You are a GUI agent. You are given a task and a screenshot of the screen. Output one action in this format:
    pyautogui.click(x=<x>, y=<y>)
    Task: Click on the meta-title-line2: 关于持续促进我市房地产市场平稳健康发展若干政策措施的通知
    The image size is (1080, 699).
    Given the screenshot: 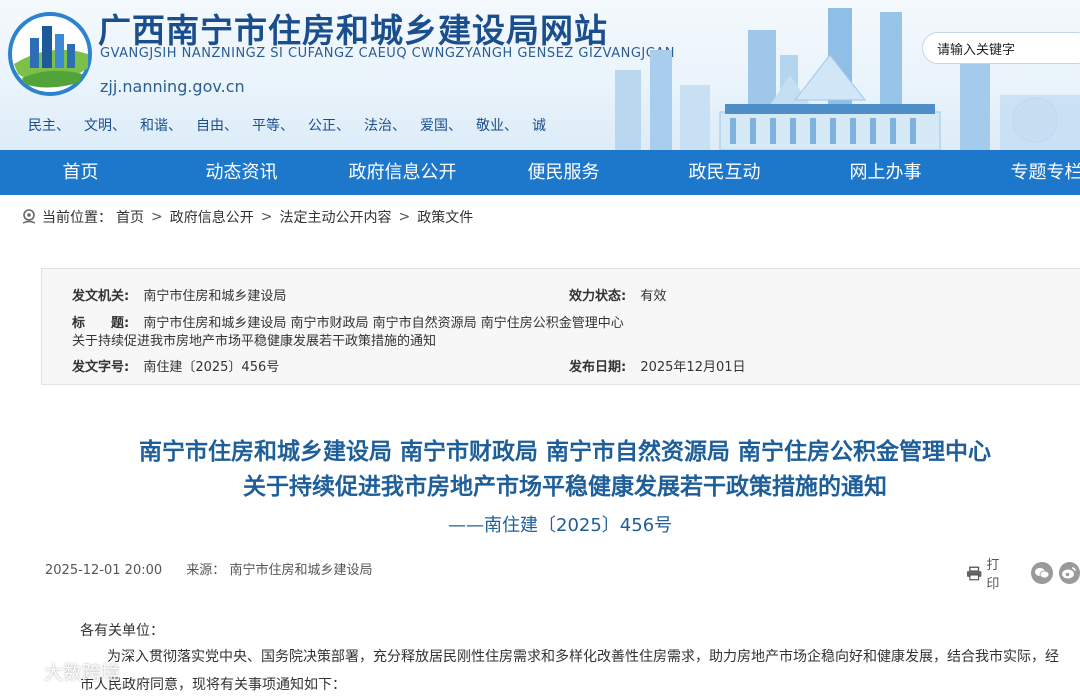 What is the action you would take?
    pyautogui.click(x=254, y=341)
    